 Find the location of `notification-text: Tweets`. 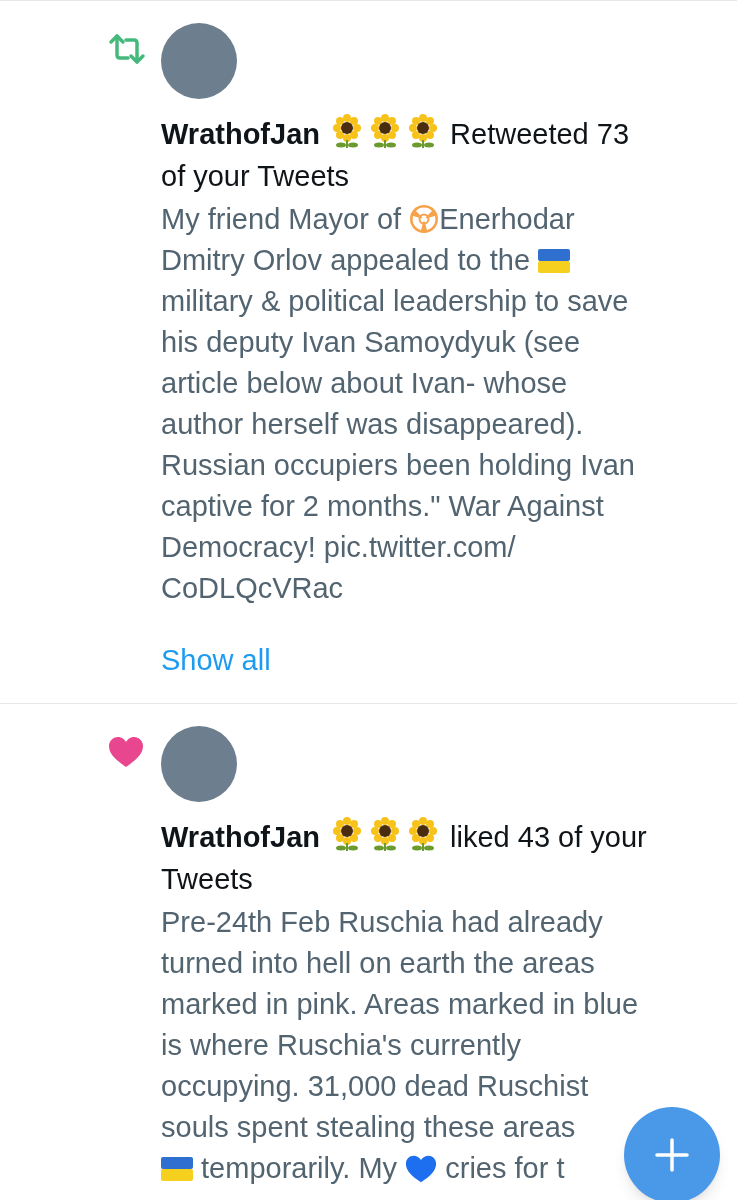

notification-text: Tweets is located at coordinates (207, 879).